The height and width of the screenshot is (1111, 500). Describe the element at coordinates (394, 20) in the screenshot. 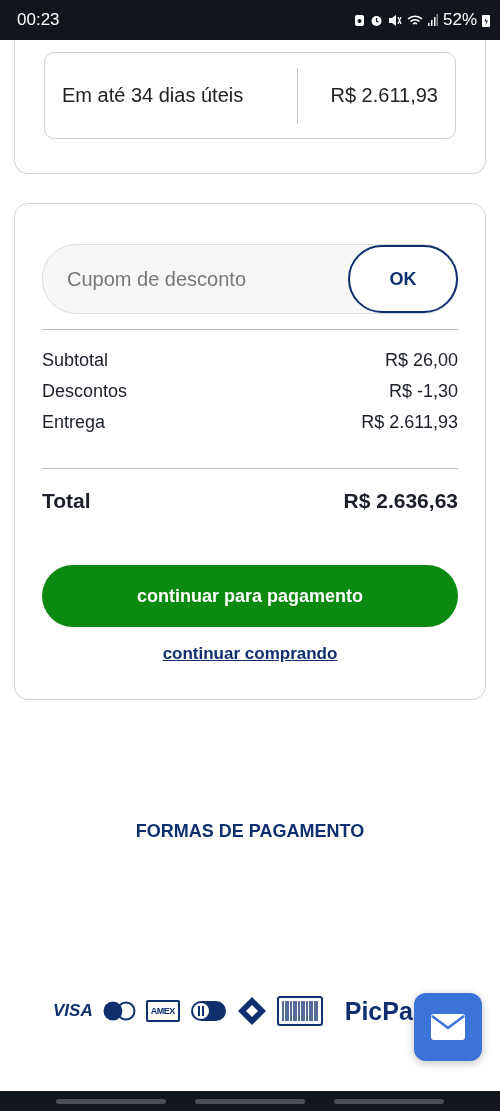

I see `mute-icon` at that location.